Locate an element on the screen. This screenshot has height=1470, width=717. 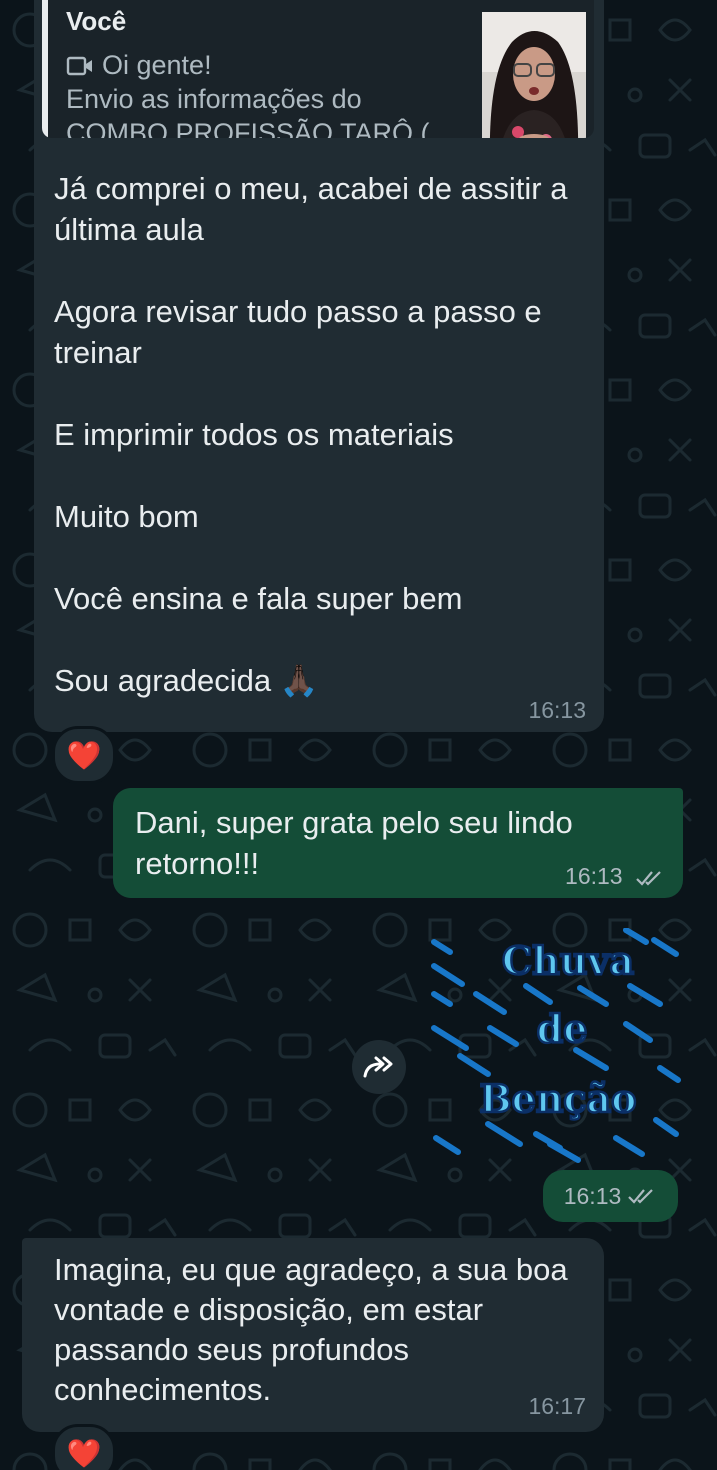
quote-line: Oi gente! is located at coordinates (139, 65).